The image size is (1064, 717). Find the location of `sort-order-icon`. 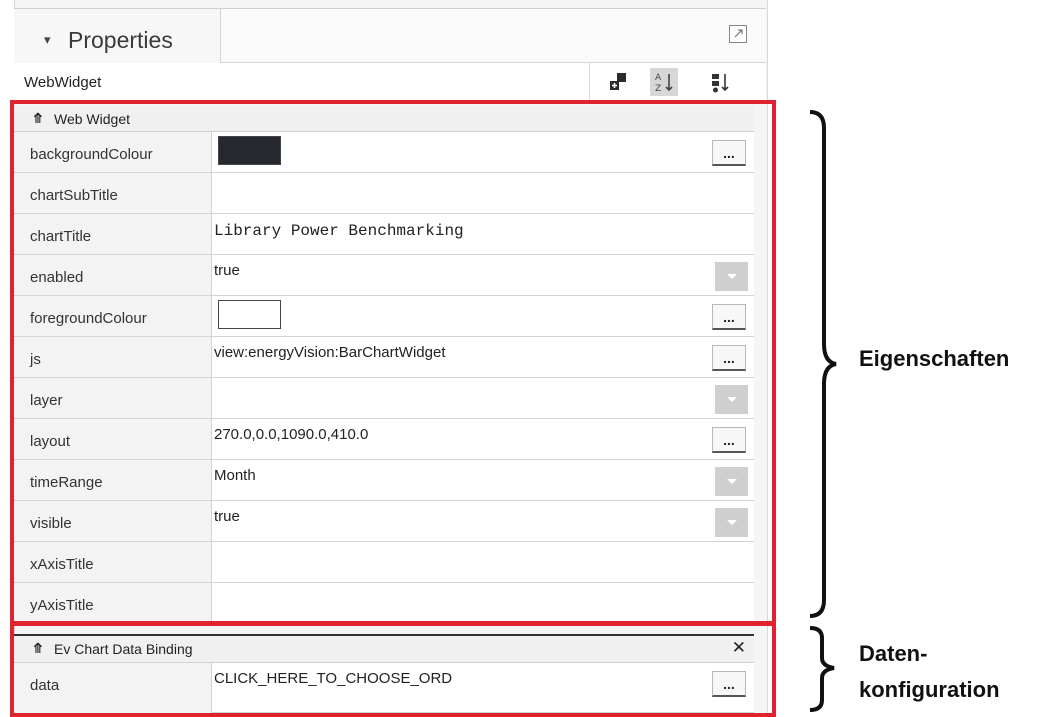

sort-order-icon is located at coordinates (720, 83).